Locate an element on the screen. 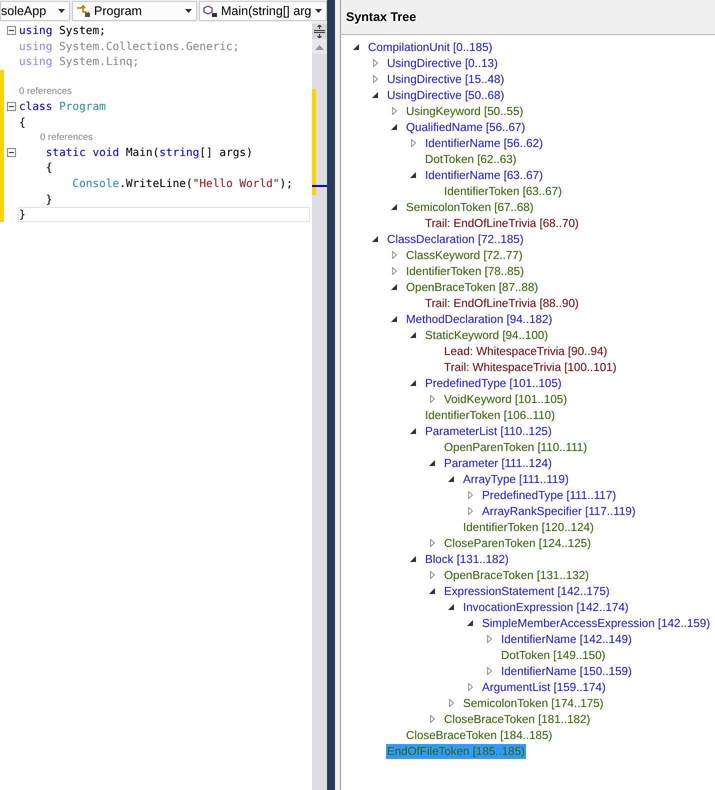 The image size is (715, 790). code-token: class is located at coordinates (36, 107).